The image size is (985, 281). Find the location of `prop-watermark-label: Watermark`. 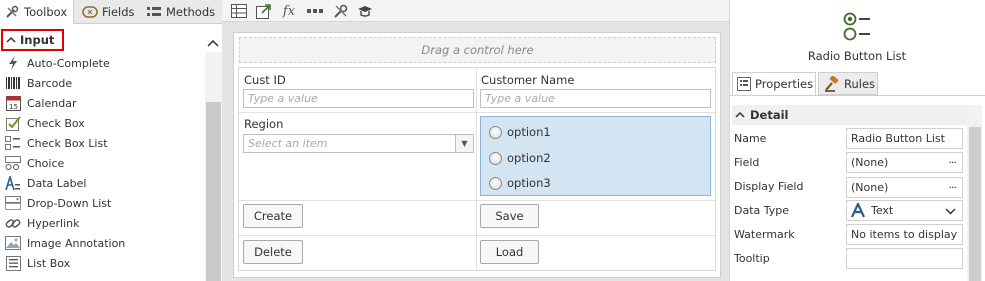

prop-watermark-label: Watermark is located at coordinates (764, 234).